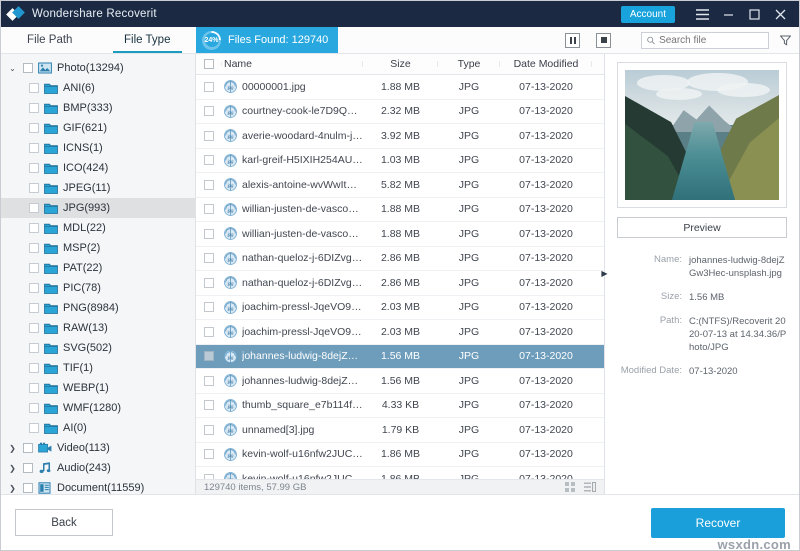  What do you see at coordinates (98, 468) in the screenshot?
I see `tree-group-audio: ❯ Audio(243)` at bounding box center [98, 468].